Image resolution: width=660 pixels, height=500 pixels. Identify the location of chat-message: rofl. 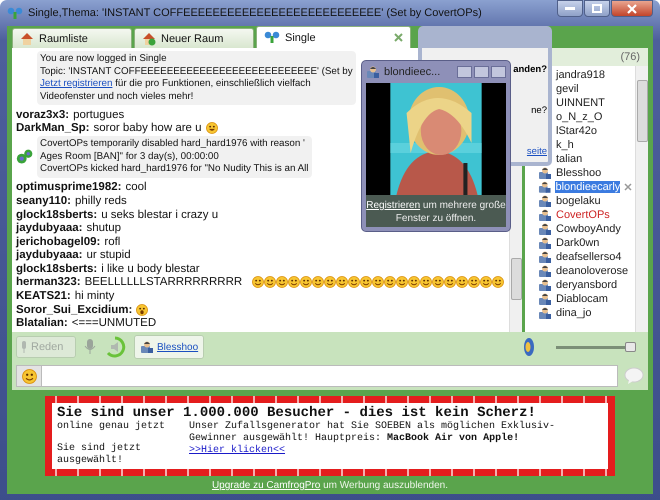
(112, 242).